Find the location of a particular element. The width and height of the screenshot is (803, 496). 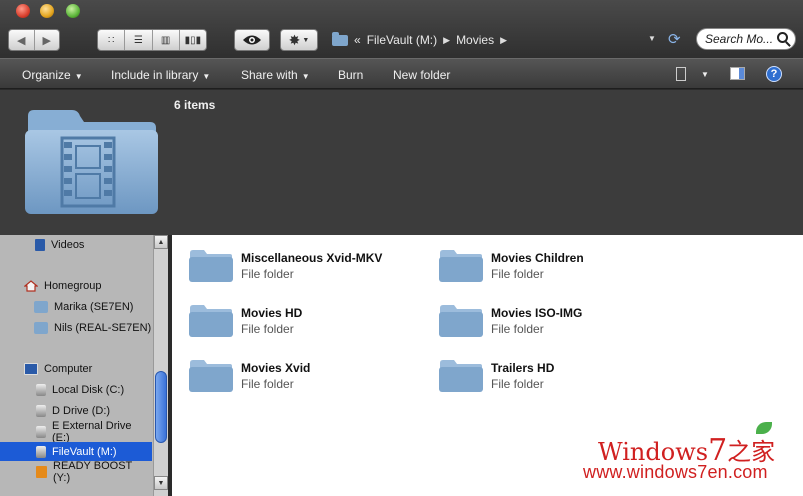

computer-icon is located at coordinates (31, 368).